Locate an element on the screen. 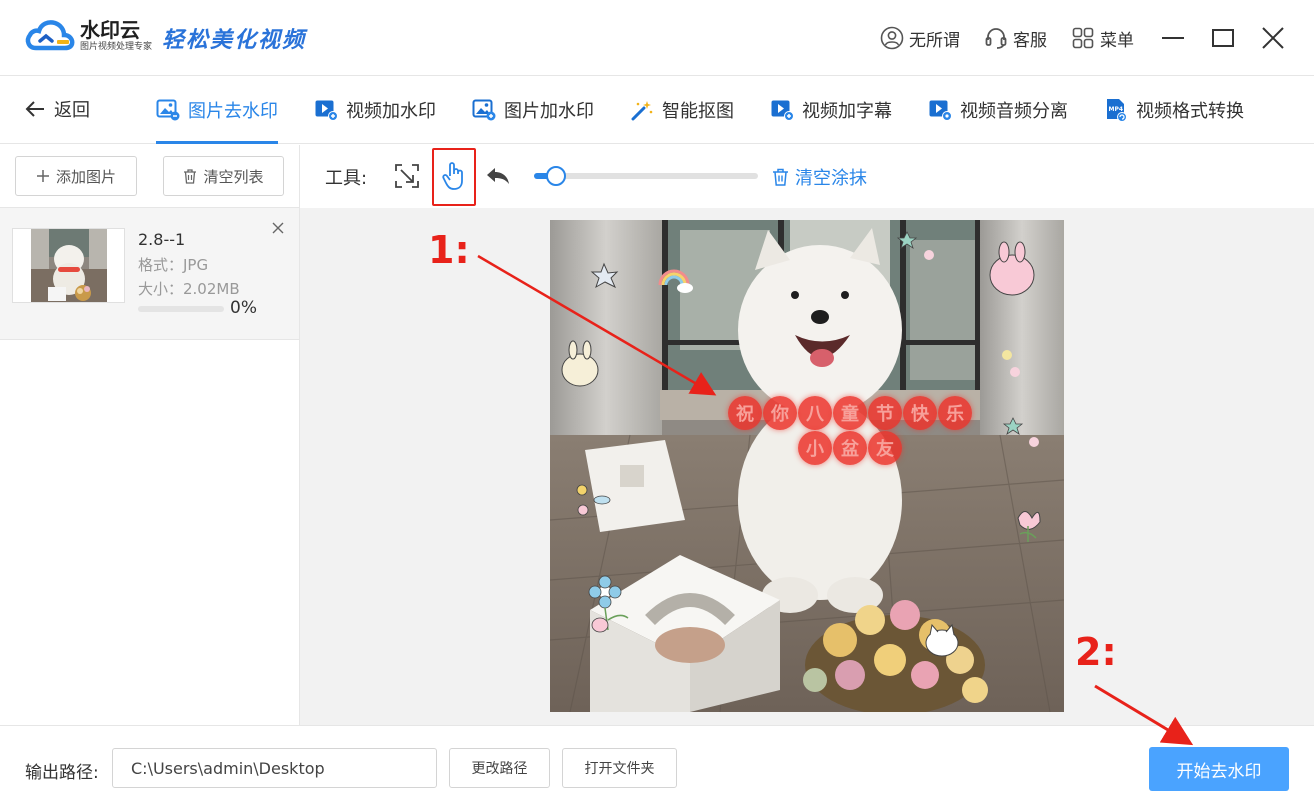 This screenshot has width=1314, height=810. hand-pointer-icon is located at coordinates (452, 176).